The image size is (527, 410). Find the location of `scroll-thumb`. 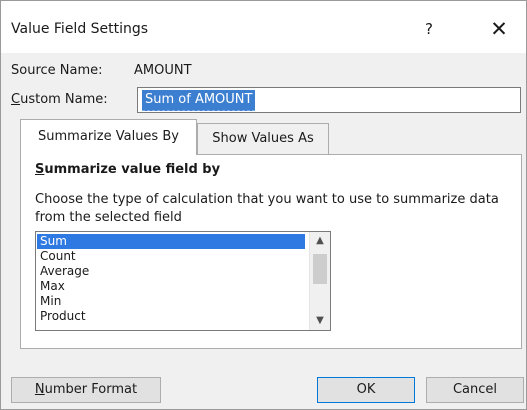

scroll-thumb is located at coordinates (320, 269).